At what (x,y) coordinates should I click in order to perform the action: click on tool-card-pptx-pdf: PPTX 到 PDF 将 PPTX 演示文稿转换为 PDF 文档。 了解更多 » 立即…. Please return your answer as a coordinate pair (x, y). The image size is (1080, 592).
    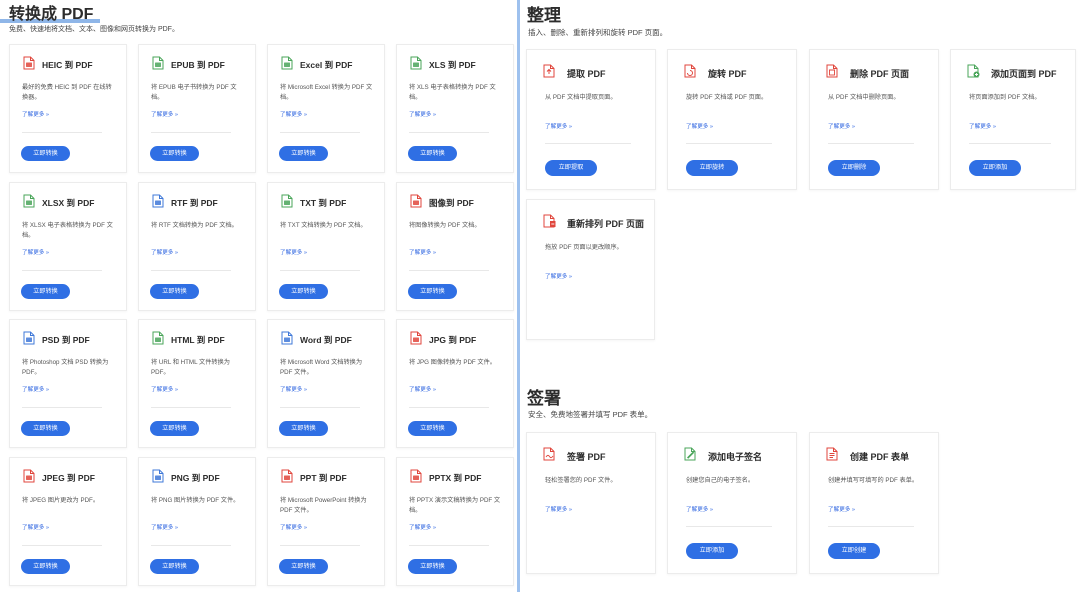
    Looking at the image, I should click on (455, 521).